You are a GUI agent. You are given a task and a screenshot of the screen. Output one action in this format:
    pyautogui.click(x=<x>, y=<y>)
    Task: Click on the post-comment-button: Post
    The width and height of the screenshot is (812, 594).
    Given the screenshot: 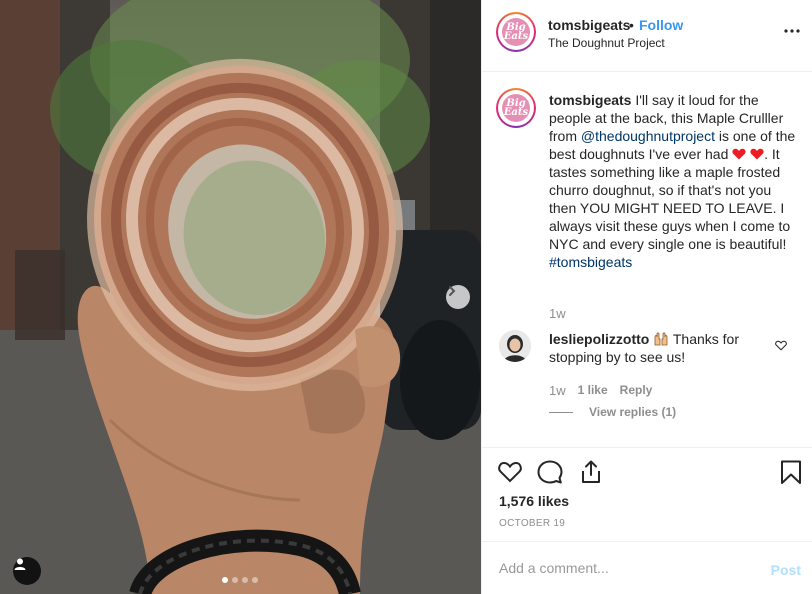 What is the action you would take?
    pyautogui.click(x=786, y=570)
    